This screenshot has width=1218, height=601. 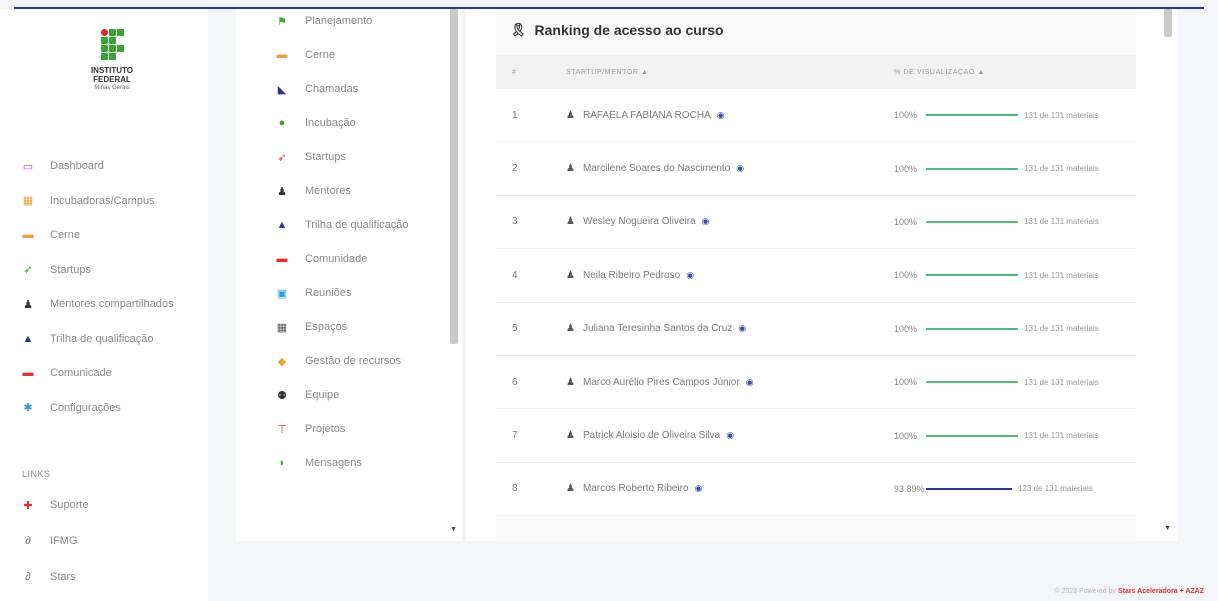 I want to click on sidebar-item-configuracoes: ✱ Configurações, so click(x=112, y=408).